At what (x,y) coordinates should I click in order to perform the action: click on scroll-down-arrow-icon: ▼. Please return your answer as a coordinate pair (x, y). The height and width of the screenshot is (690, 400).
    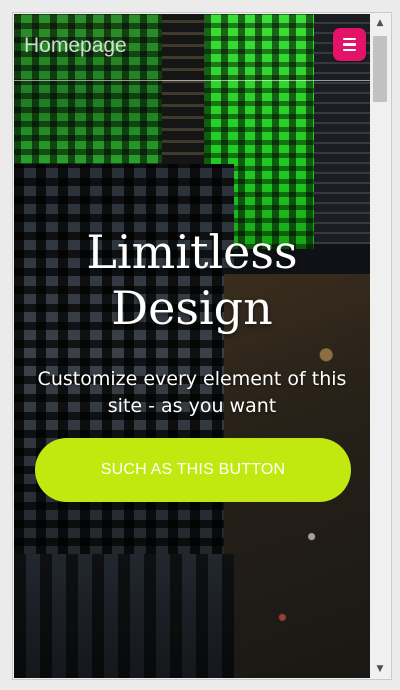
    Looking at the image, I should click on (380, 669).